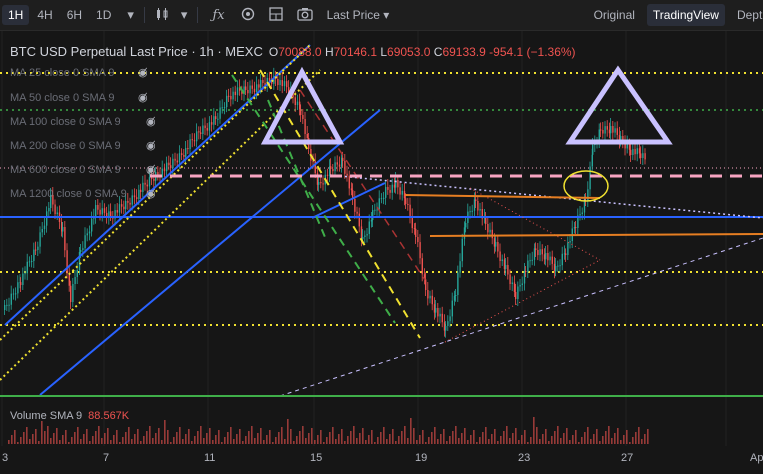  Describe the element at coordinates (747, 15) in the screenshot. I see `view-depth: Depth` at that location.